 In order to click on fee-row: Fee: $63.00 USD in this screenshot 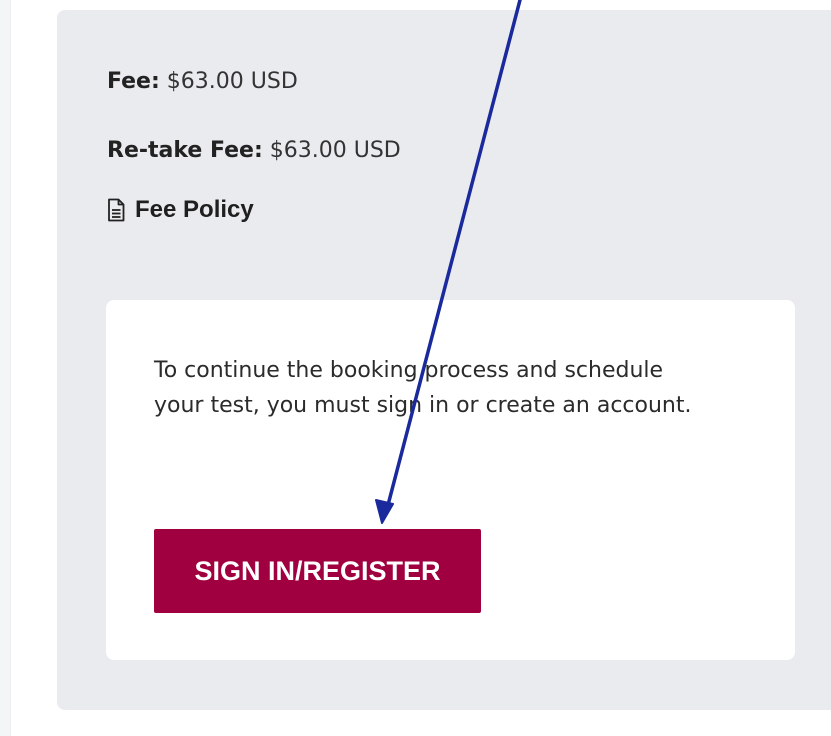, I will do `click(202, 82)`.